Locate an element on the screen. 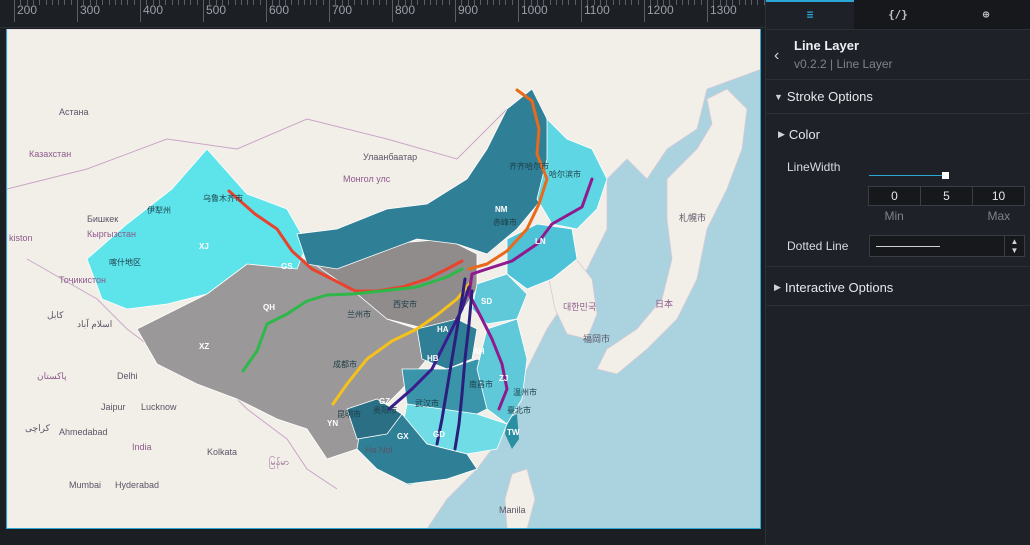  prov-gs: GS is located at coordinates (287, 266).